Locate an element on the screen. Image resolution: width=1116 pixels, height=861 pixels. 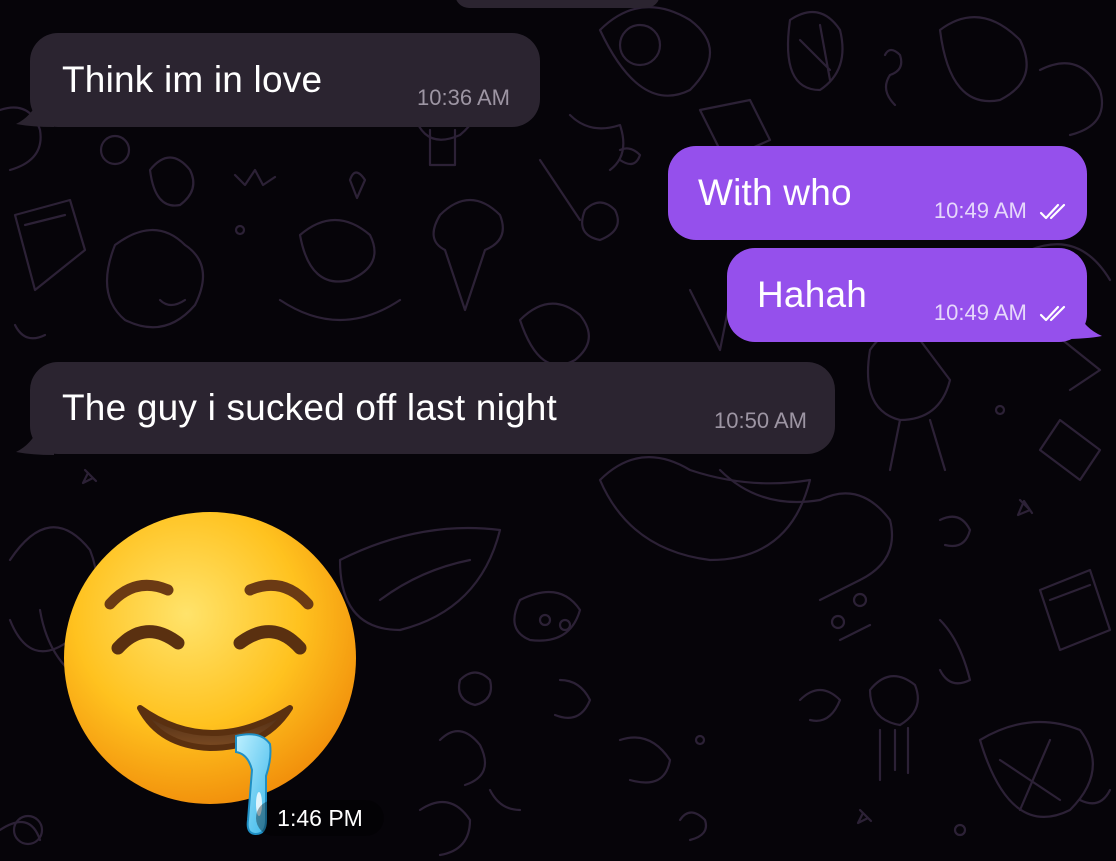
message-timestamp: 10:50 AM is located at coordinates (760, 420).